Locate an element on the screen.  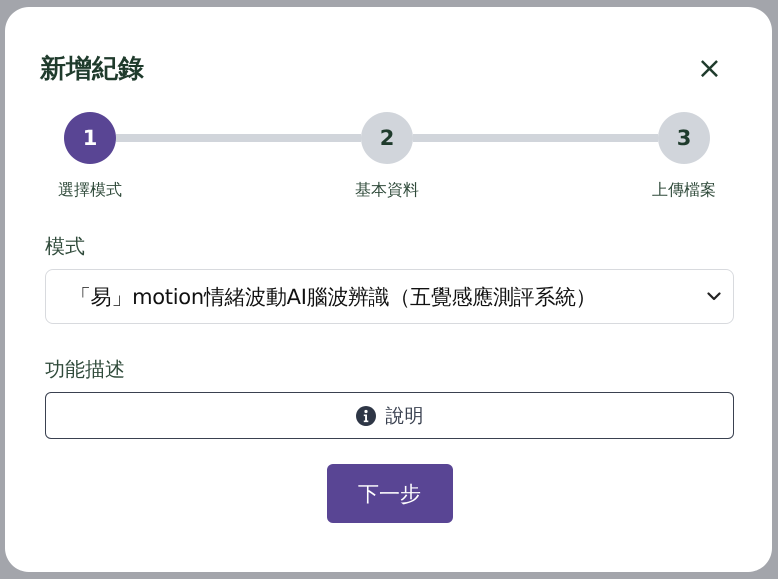
dialog-title: 新增紀錄 is located at coordinates (92, 69).